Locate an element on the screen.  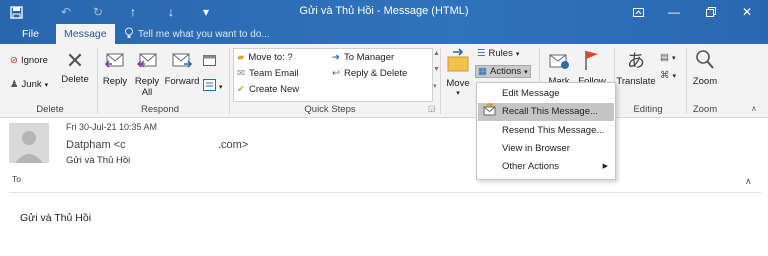
reply-button: Reply is located at coordinates (115, 67).